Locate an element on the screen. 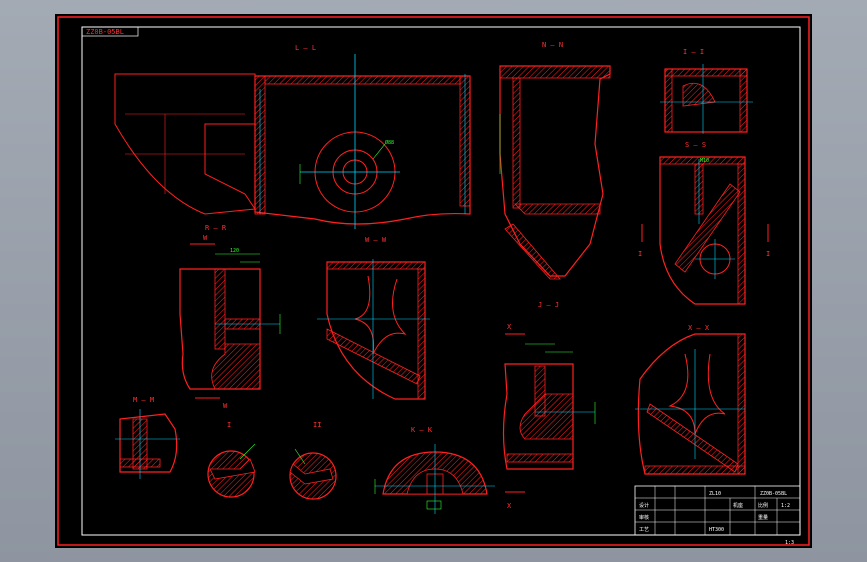  marker-I-left: I is located at coordinates (640, 254).